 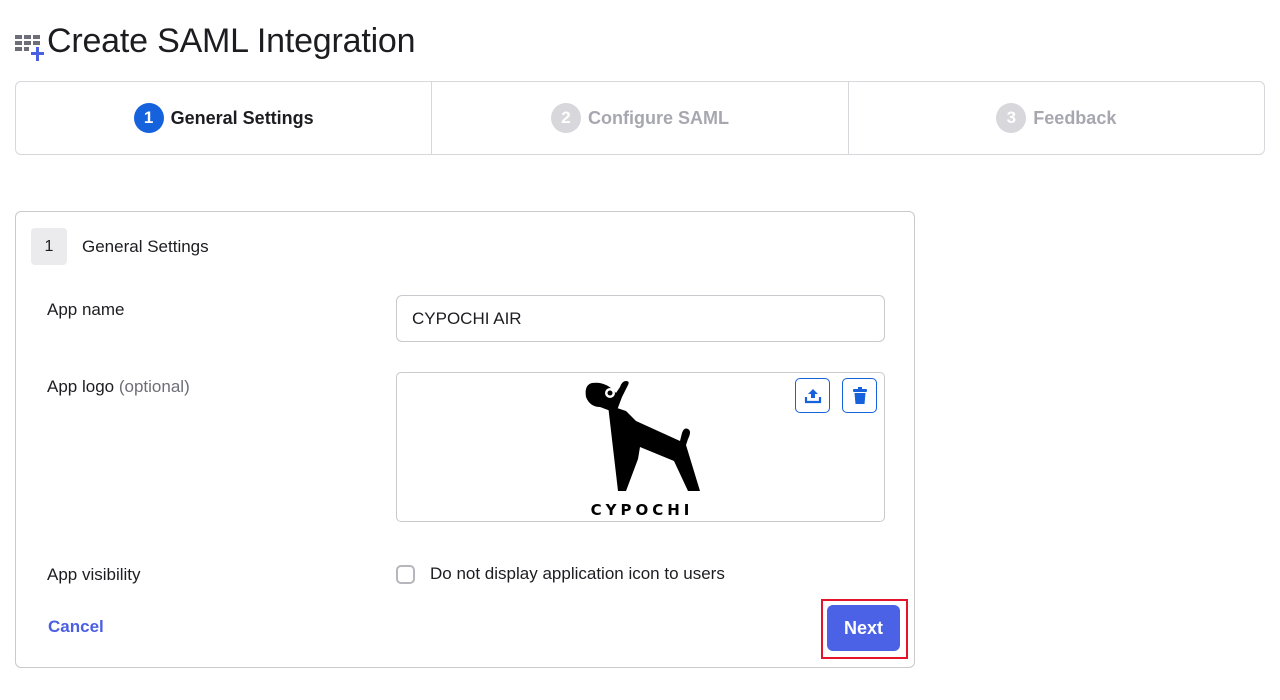 What do you see at coordinates (49, 246) in the screenshot?
I see `card-step-number: 1` at bounding box center [49, 246].